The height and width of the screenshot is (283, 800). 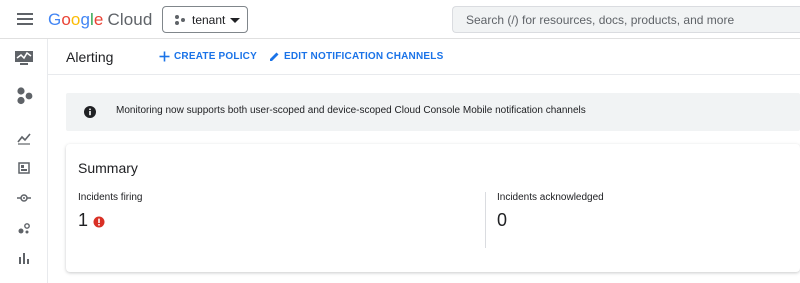 What do you see at coordinates (235, 20) in the screenshot?
I see `caret-down-icon` at bounding box center [235, 20].